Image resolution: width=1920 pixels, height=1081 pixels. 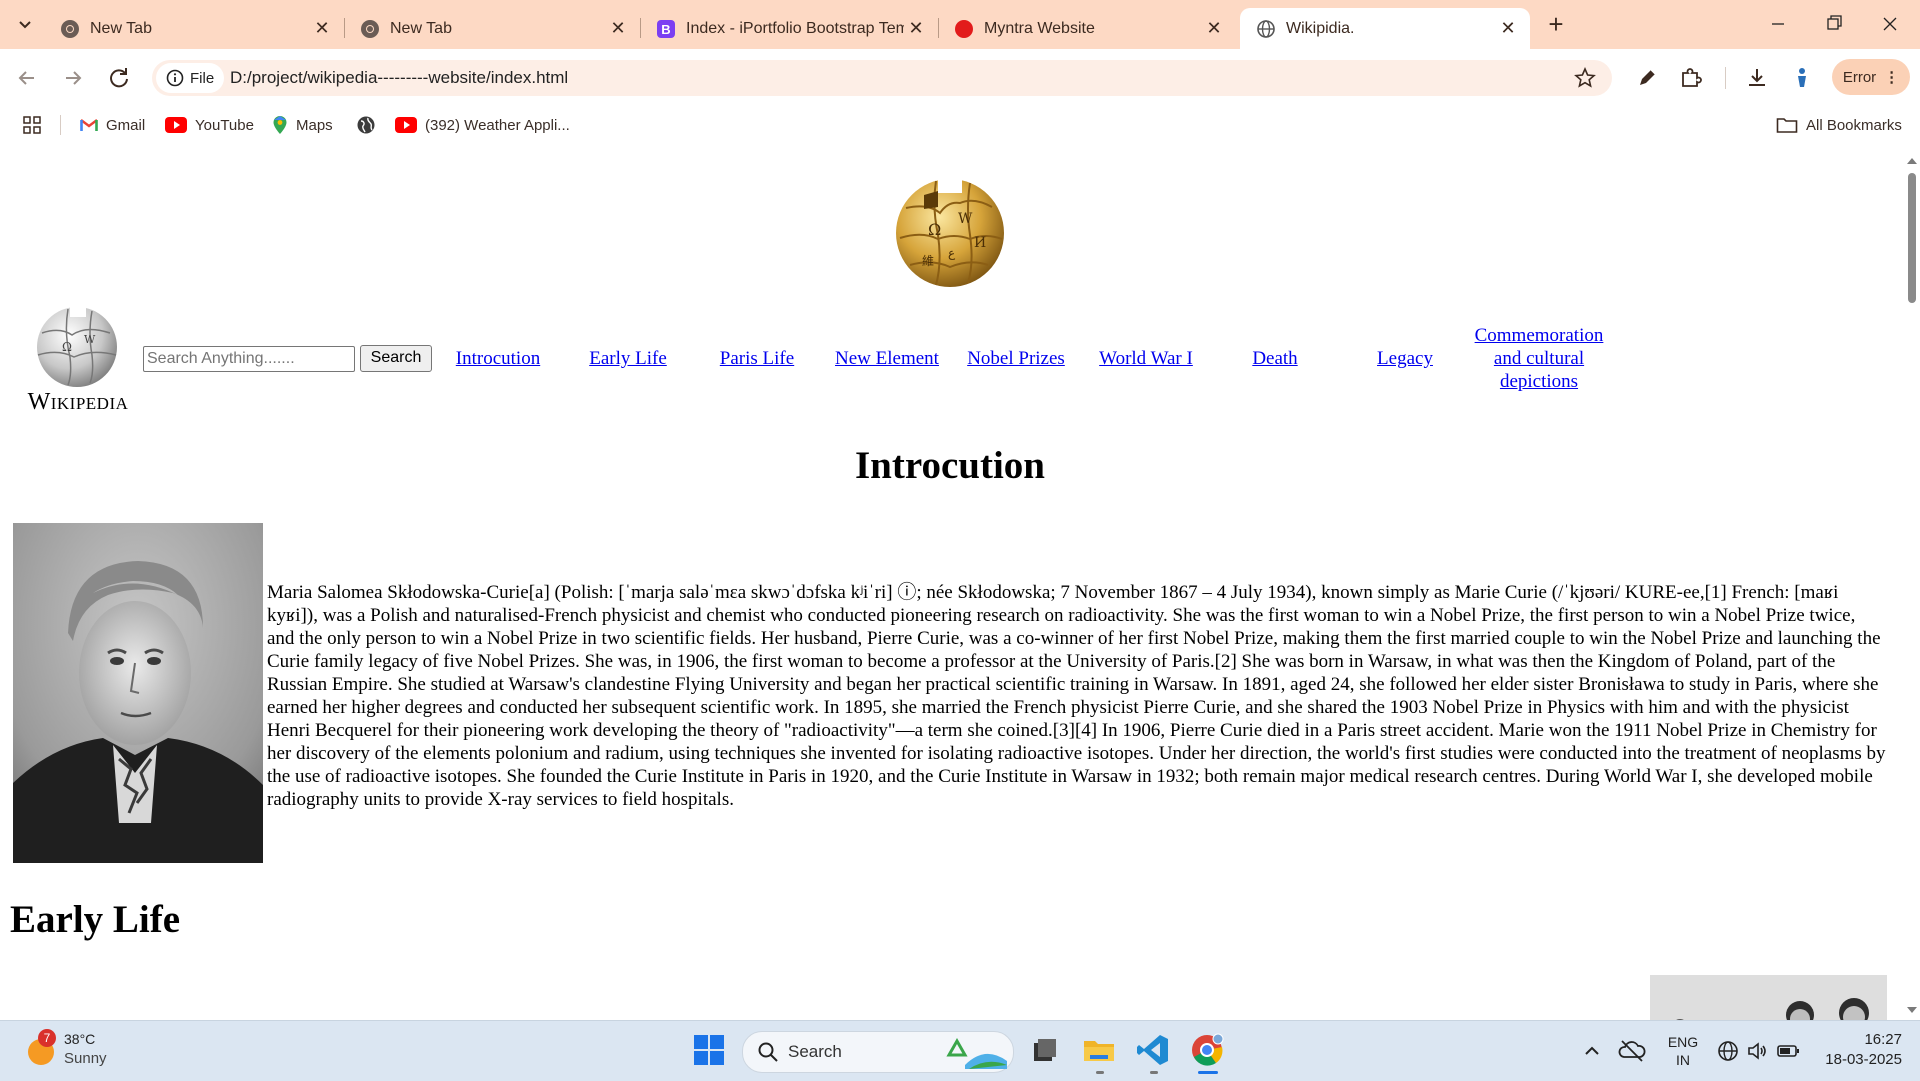 I want to click on nav-link-world-war-i: World War I, so click(x=1146, y=358).